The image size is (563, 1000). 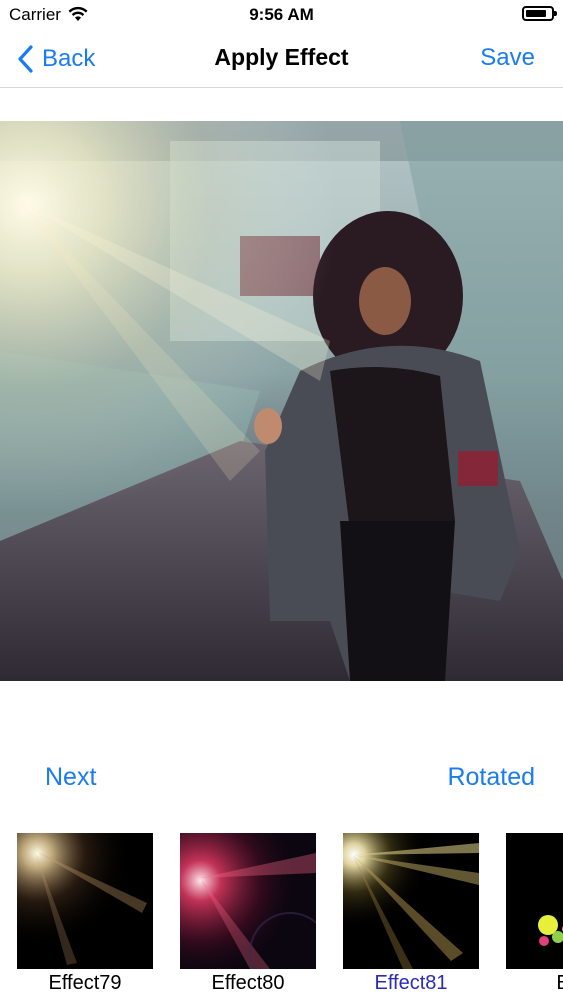 I want to click on status-bar: Carrier 9:56 AM, so click(x=281, y=15).